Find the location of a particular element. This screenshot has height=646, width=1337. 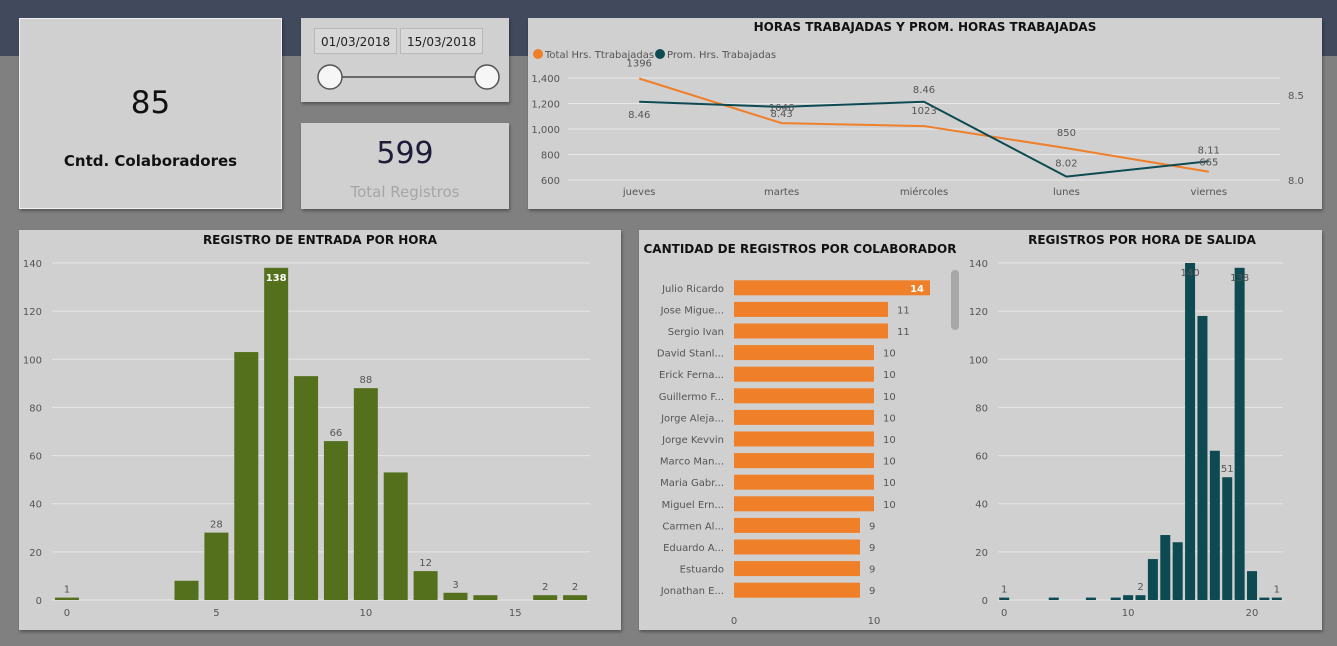

slider-start-handle is located at coordinates (330, 77).